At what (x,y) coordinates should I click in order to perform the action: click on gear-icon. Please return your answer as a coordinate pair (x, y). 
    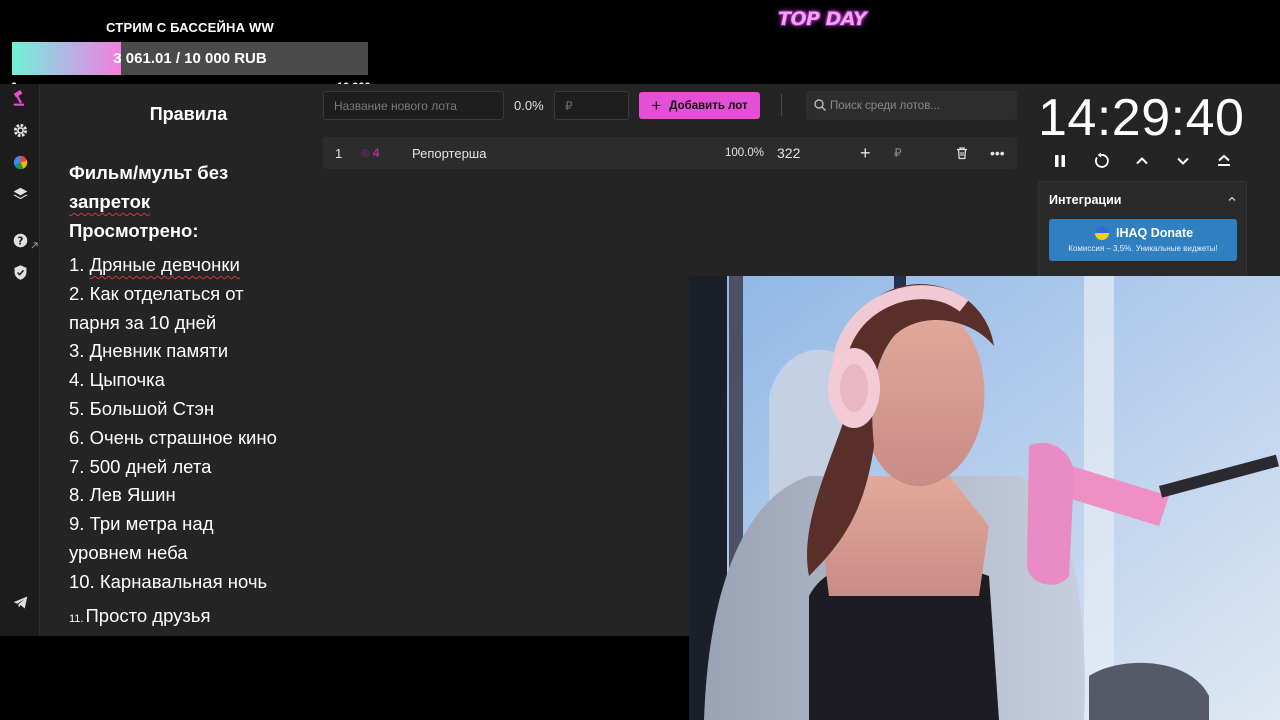
    Looking at the image, I should click on (20, 130).